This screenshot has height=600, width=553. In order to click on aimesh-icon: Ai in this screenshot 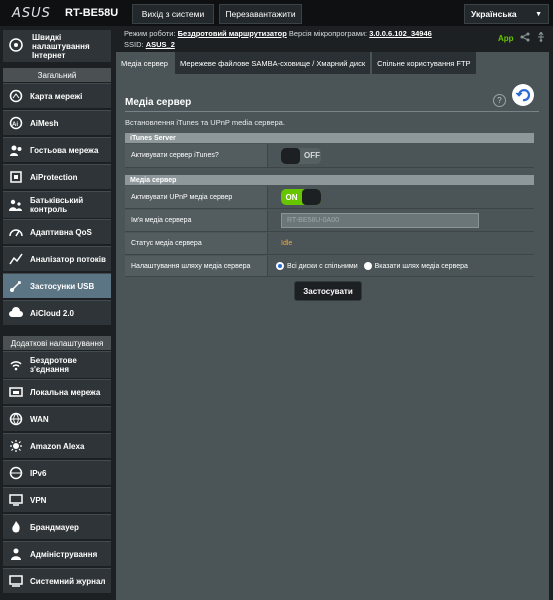, I will do `click(16, 123)`.